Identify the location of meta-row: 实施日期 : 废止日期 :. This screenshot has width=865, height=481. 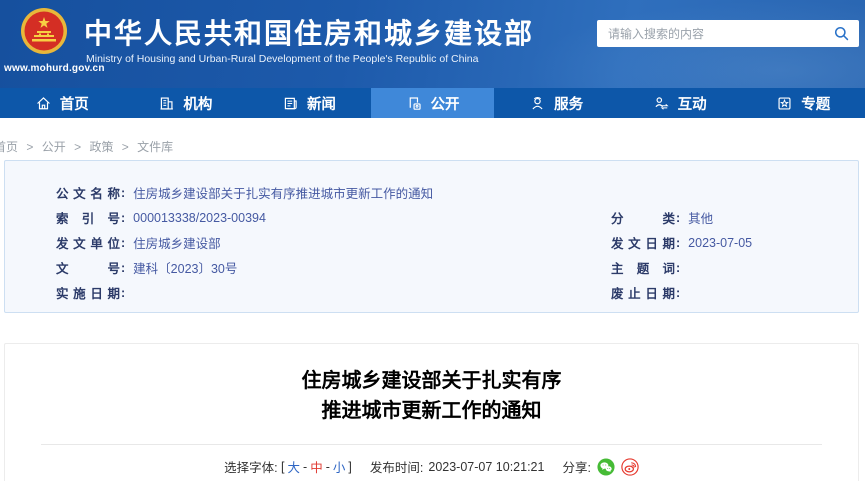
(431, 292).